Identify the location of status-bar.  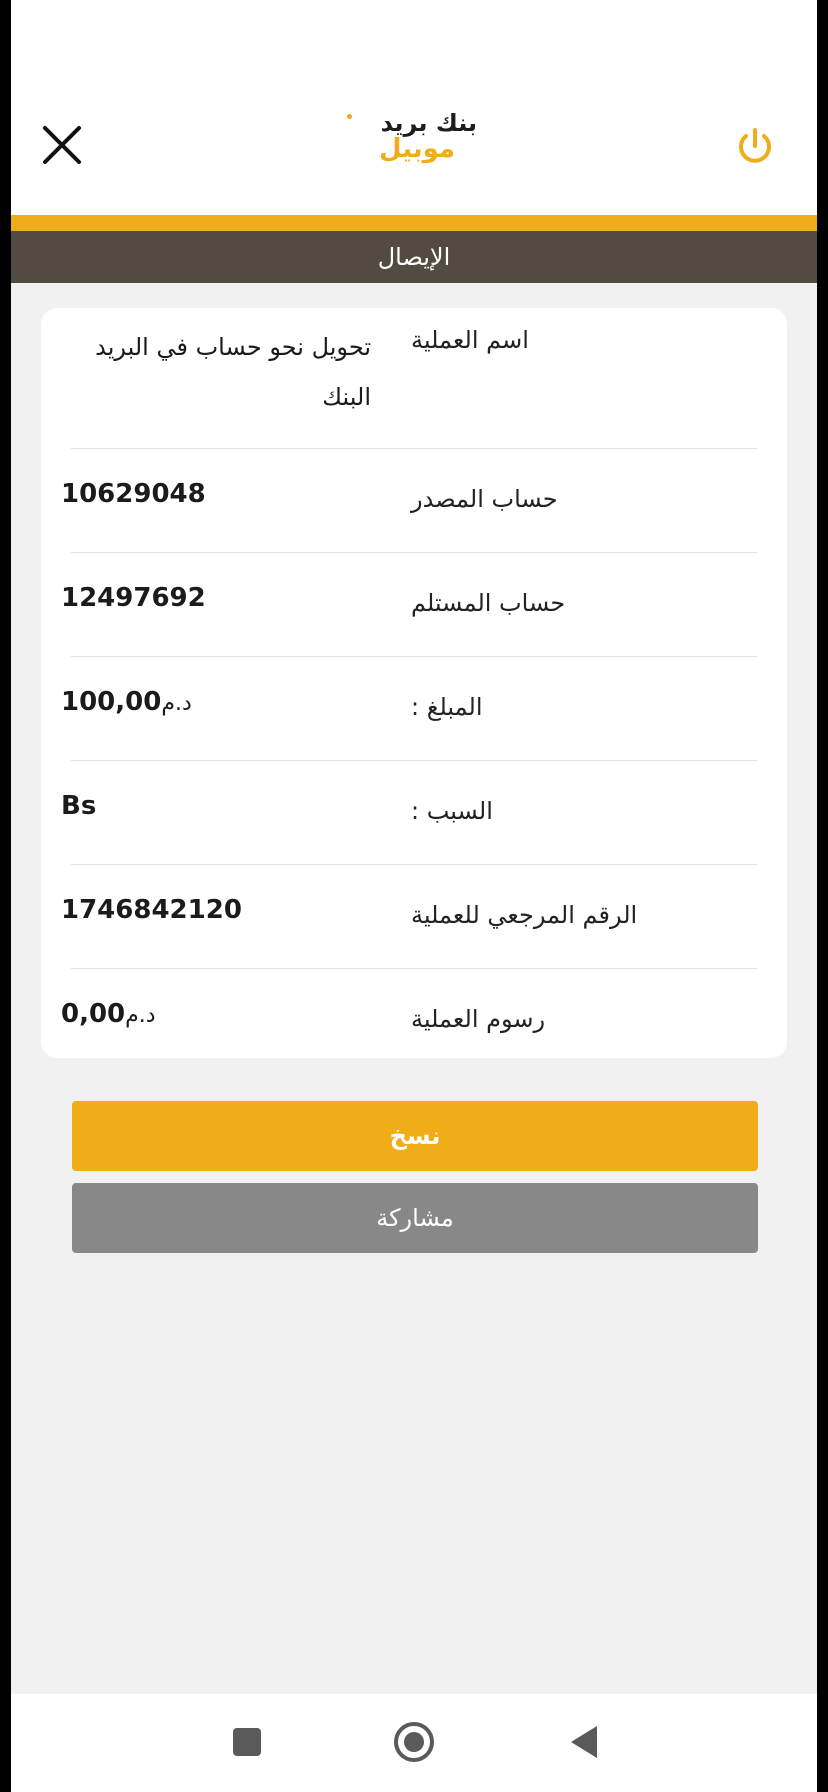
(414, 45).